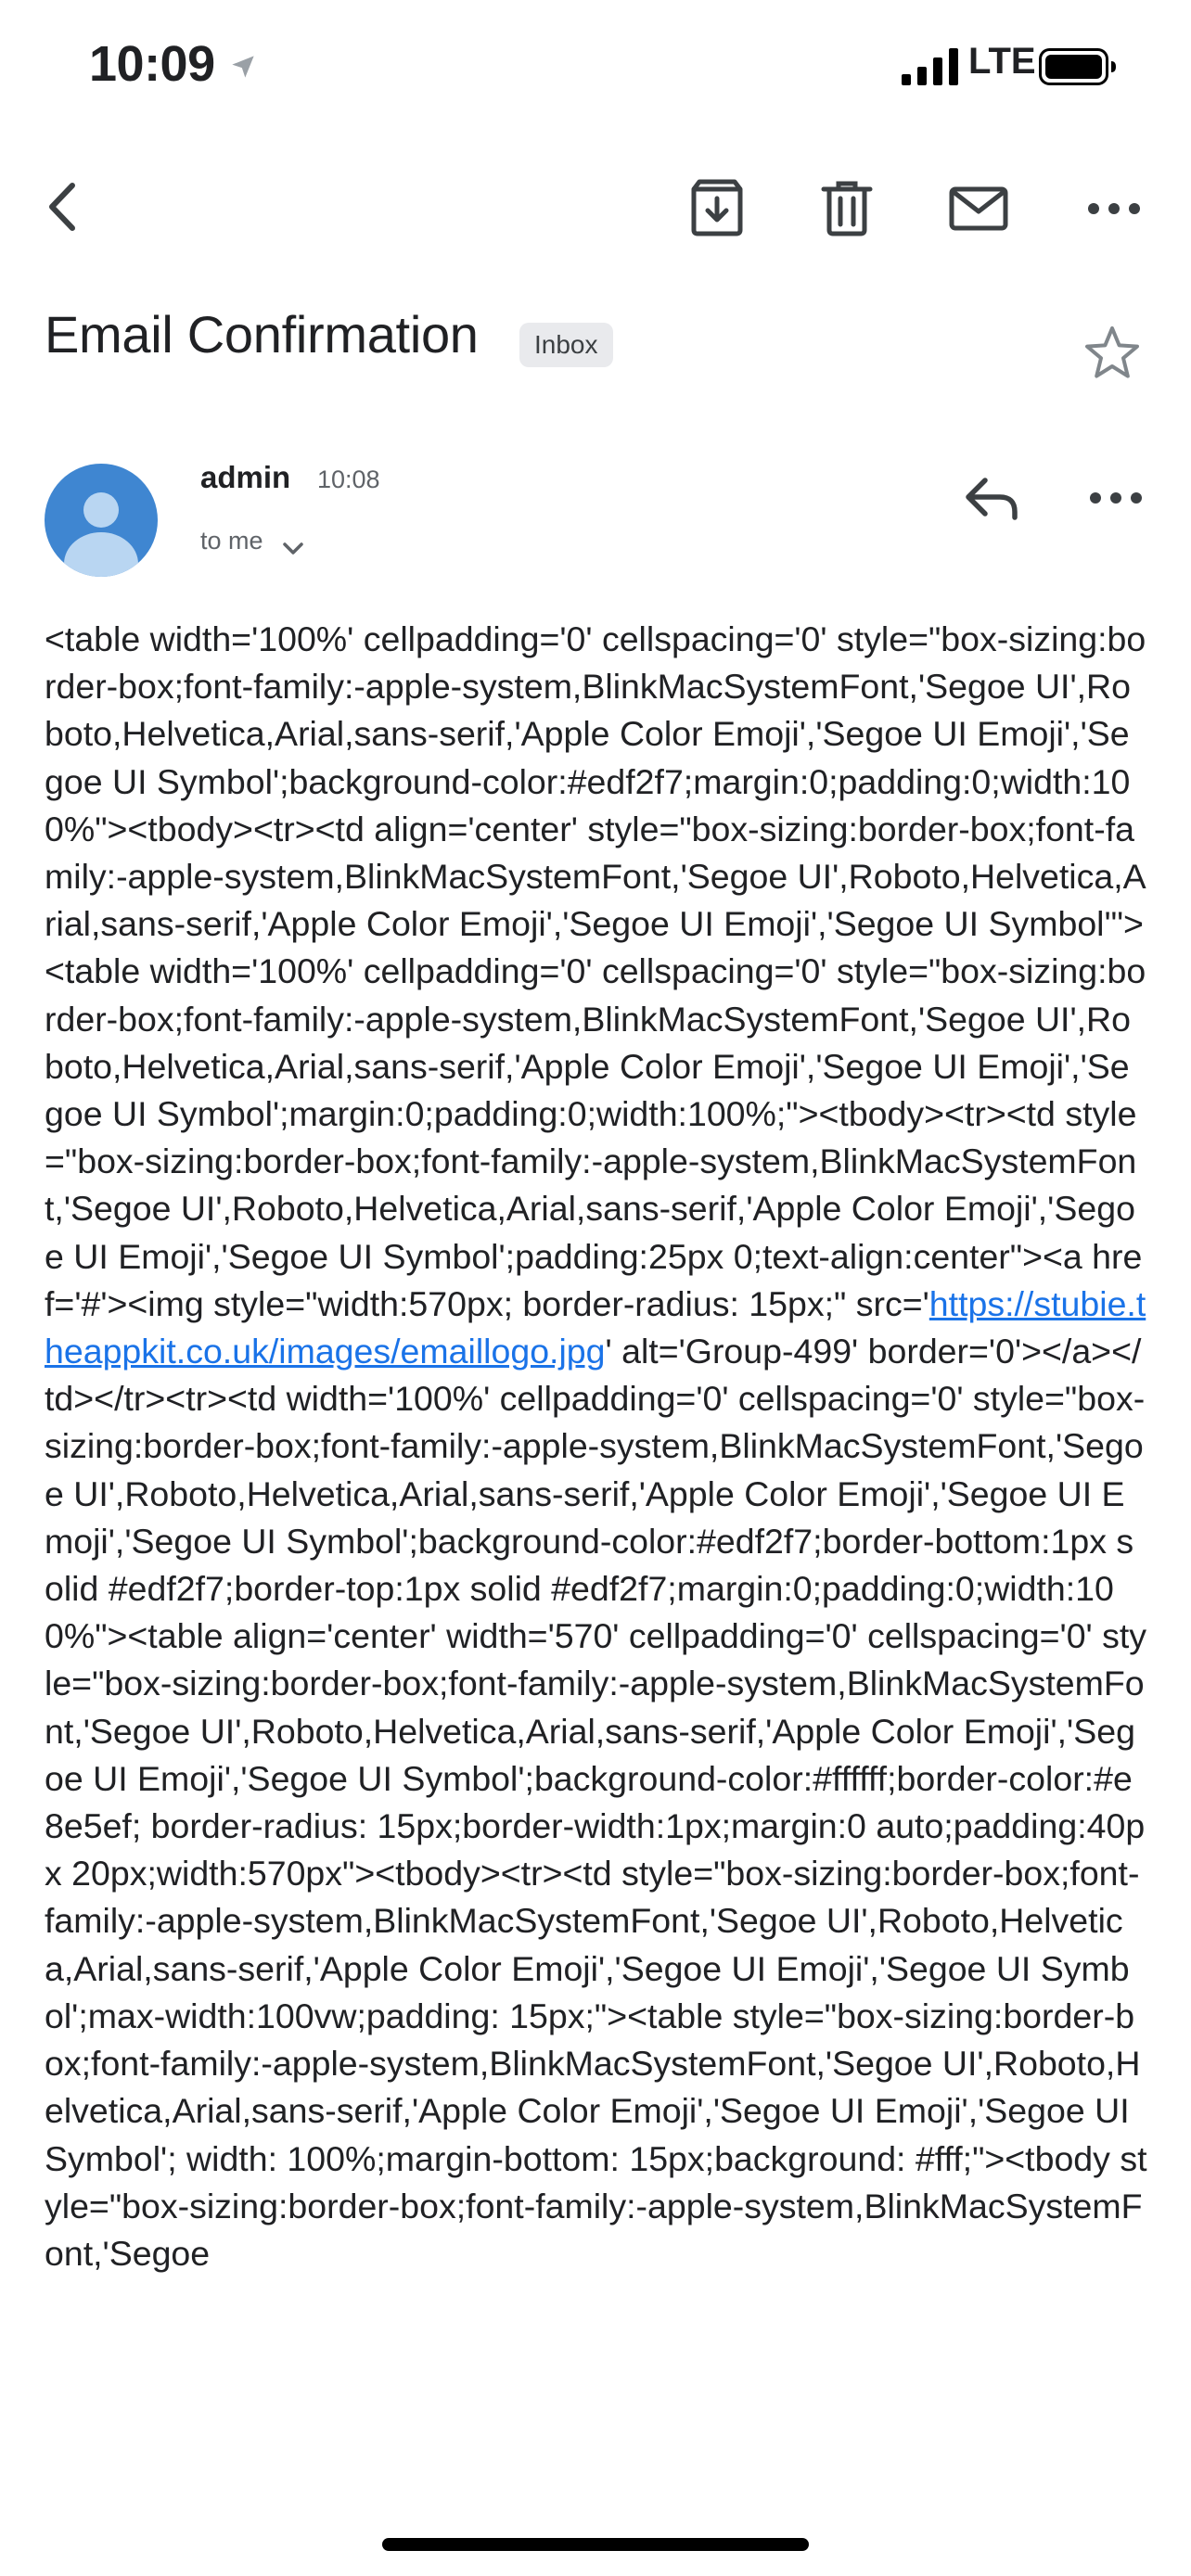 This screenshot has width=1191, height=2576. I want to click on chevron-left-icon, so click(62, 207).